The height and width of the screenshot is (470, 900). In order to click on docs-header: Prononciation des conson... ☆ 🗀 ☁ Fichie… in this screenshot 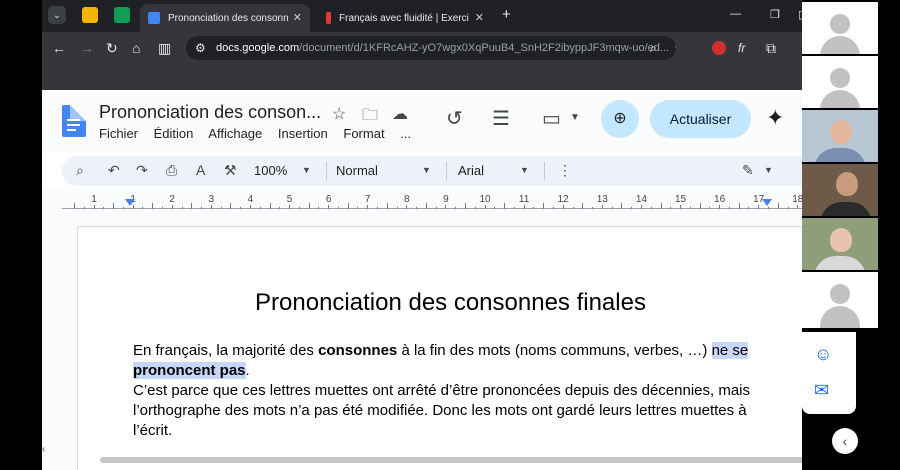, I will do `click(422, 121)`.